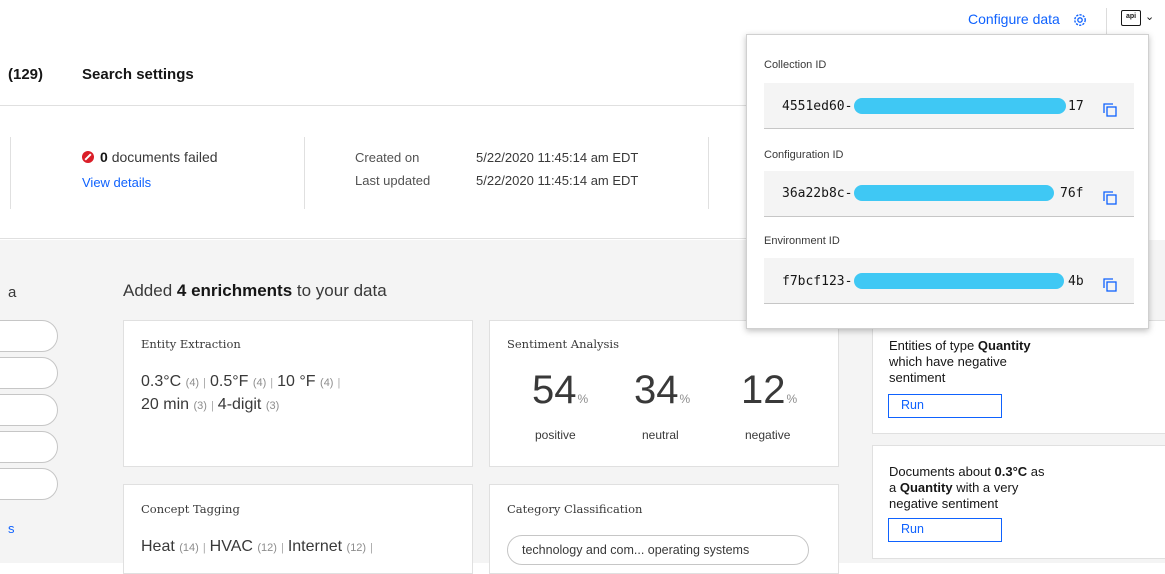  What do you see at coordinates (560, 390) in the screenshot?
I see `sentiment-positive-value: 54%` at bounding box center [560, 390].